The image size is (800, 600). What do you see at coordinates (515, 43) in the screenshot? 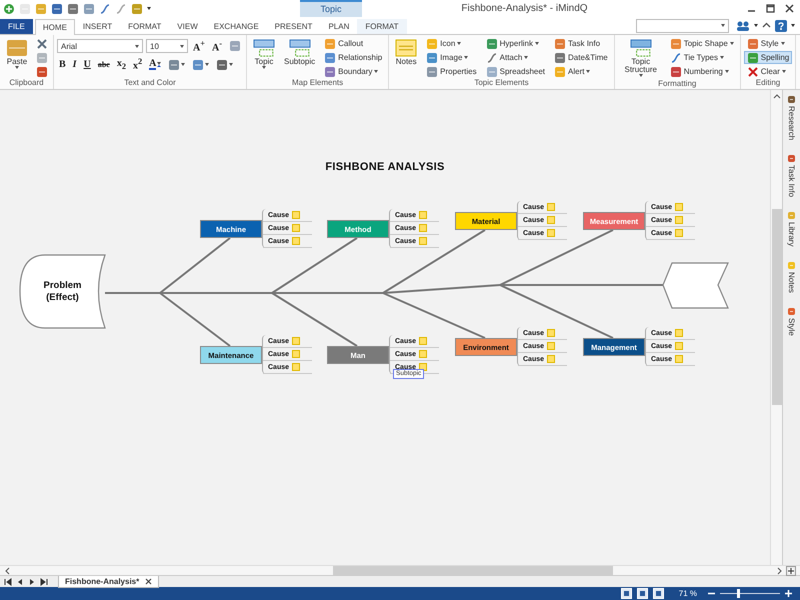
I see `ribbon-button: Hyperlink` at bounding box center [515, 43].